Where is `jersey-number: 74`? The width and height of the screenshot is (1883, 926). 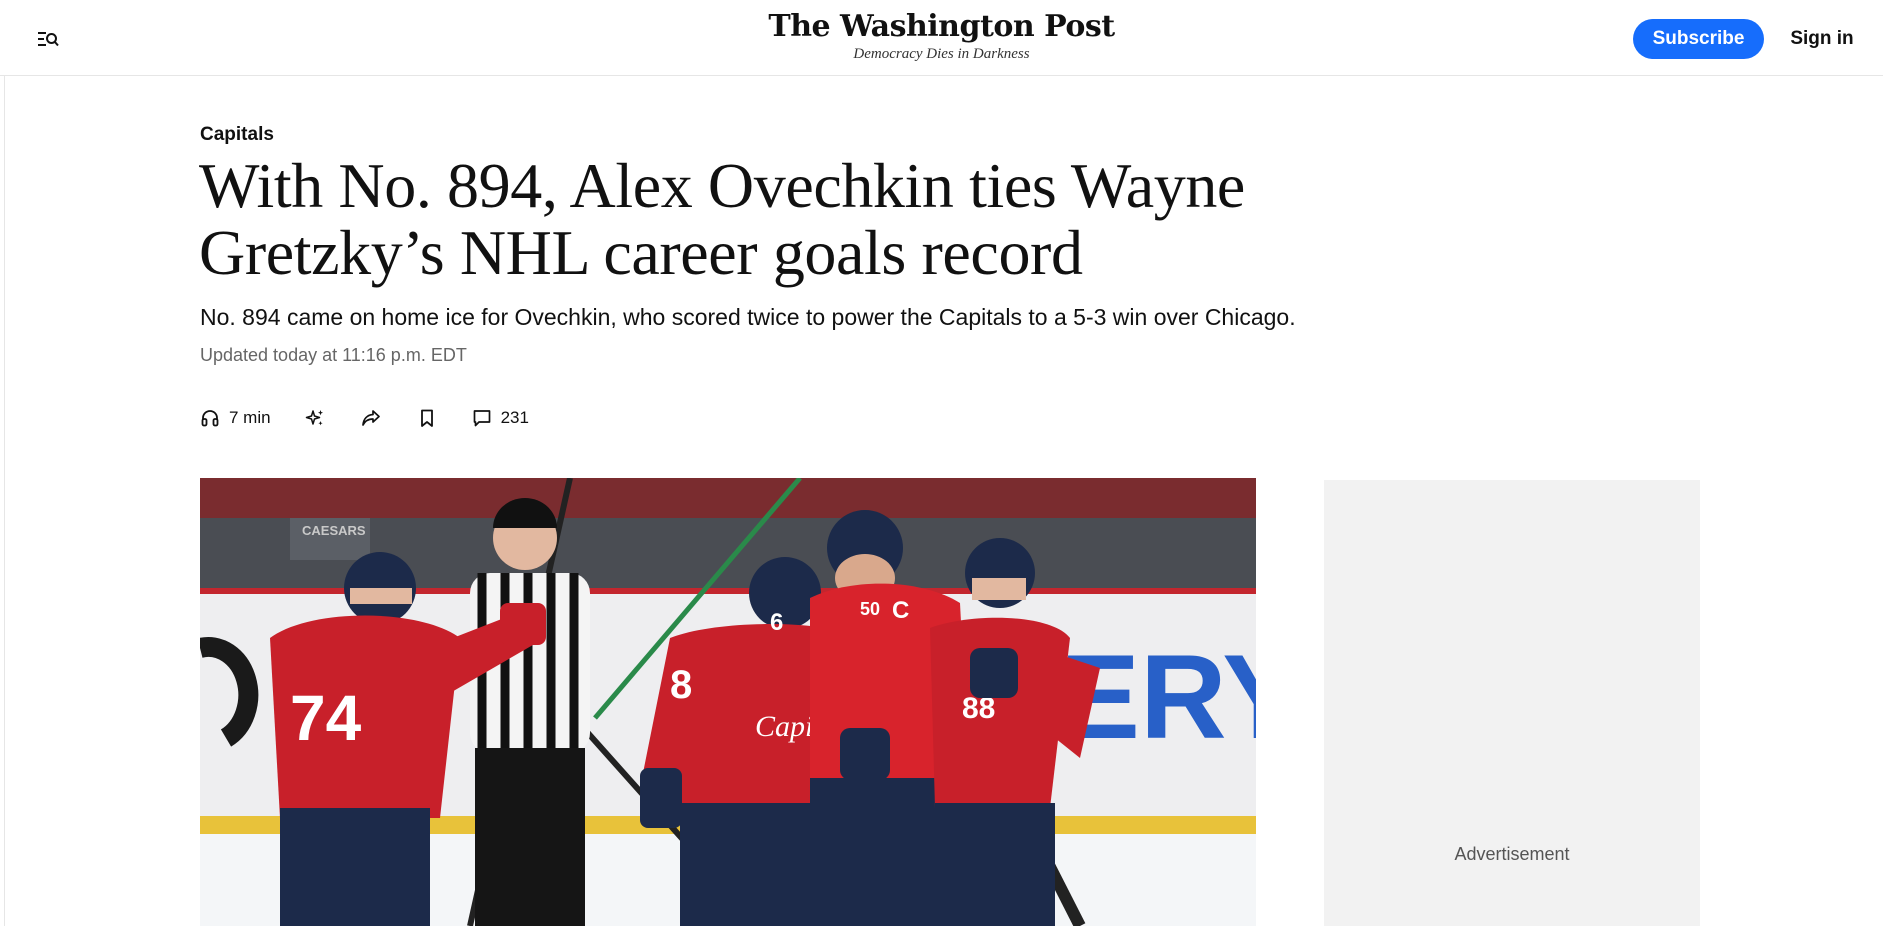 jersey-number: 74 is located at coordinates (326, 718).